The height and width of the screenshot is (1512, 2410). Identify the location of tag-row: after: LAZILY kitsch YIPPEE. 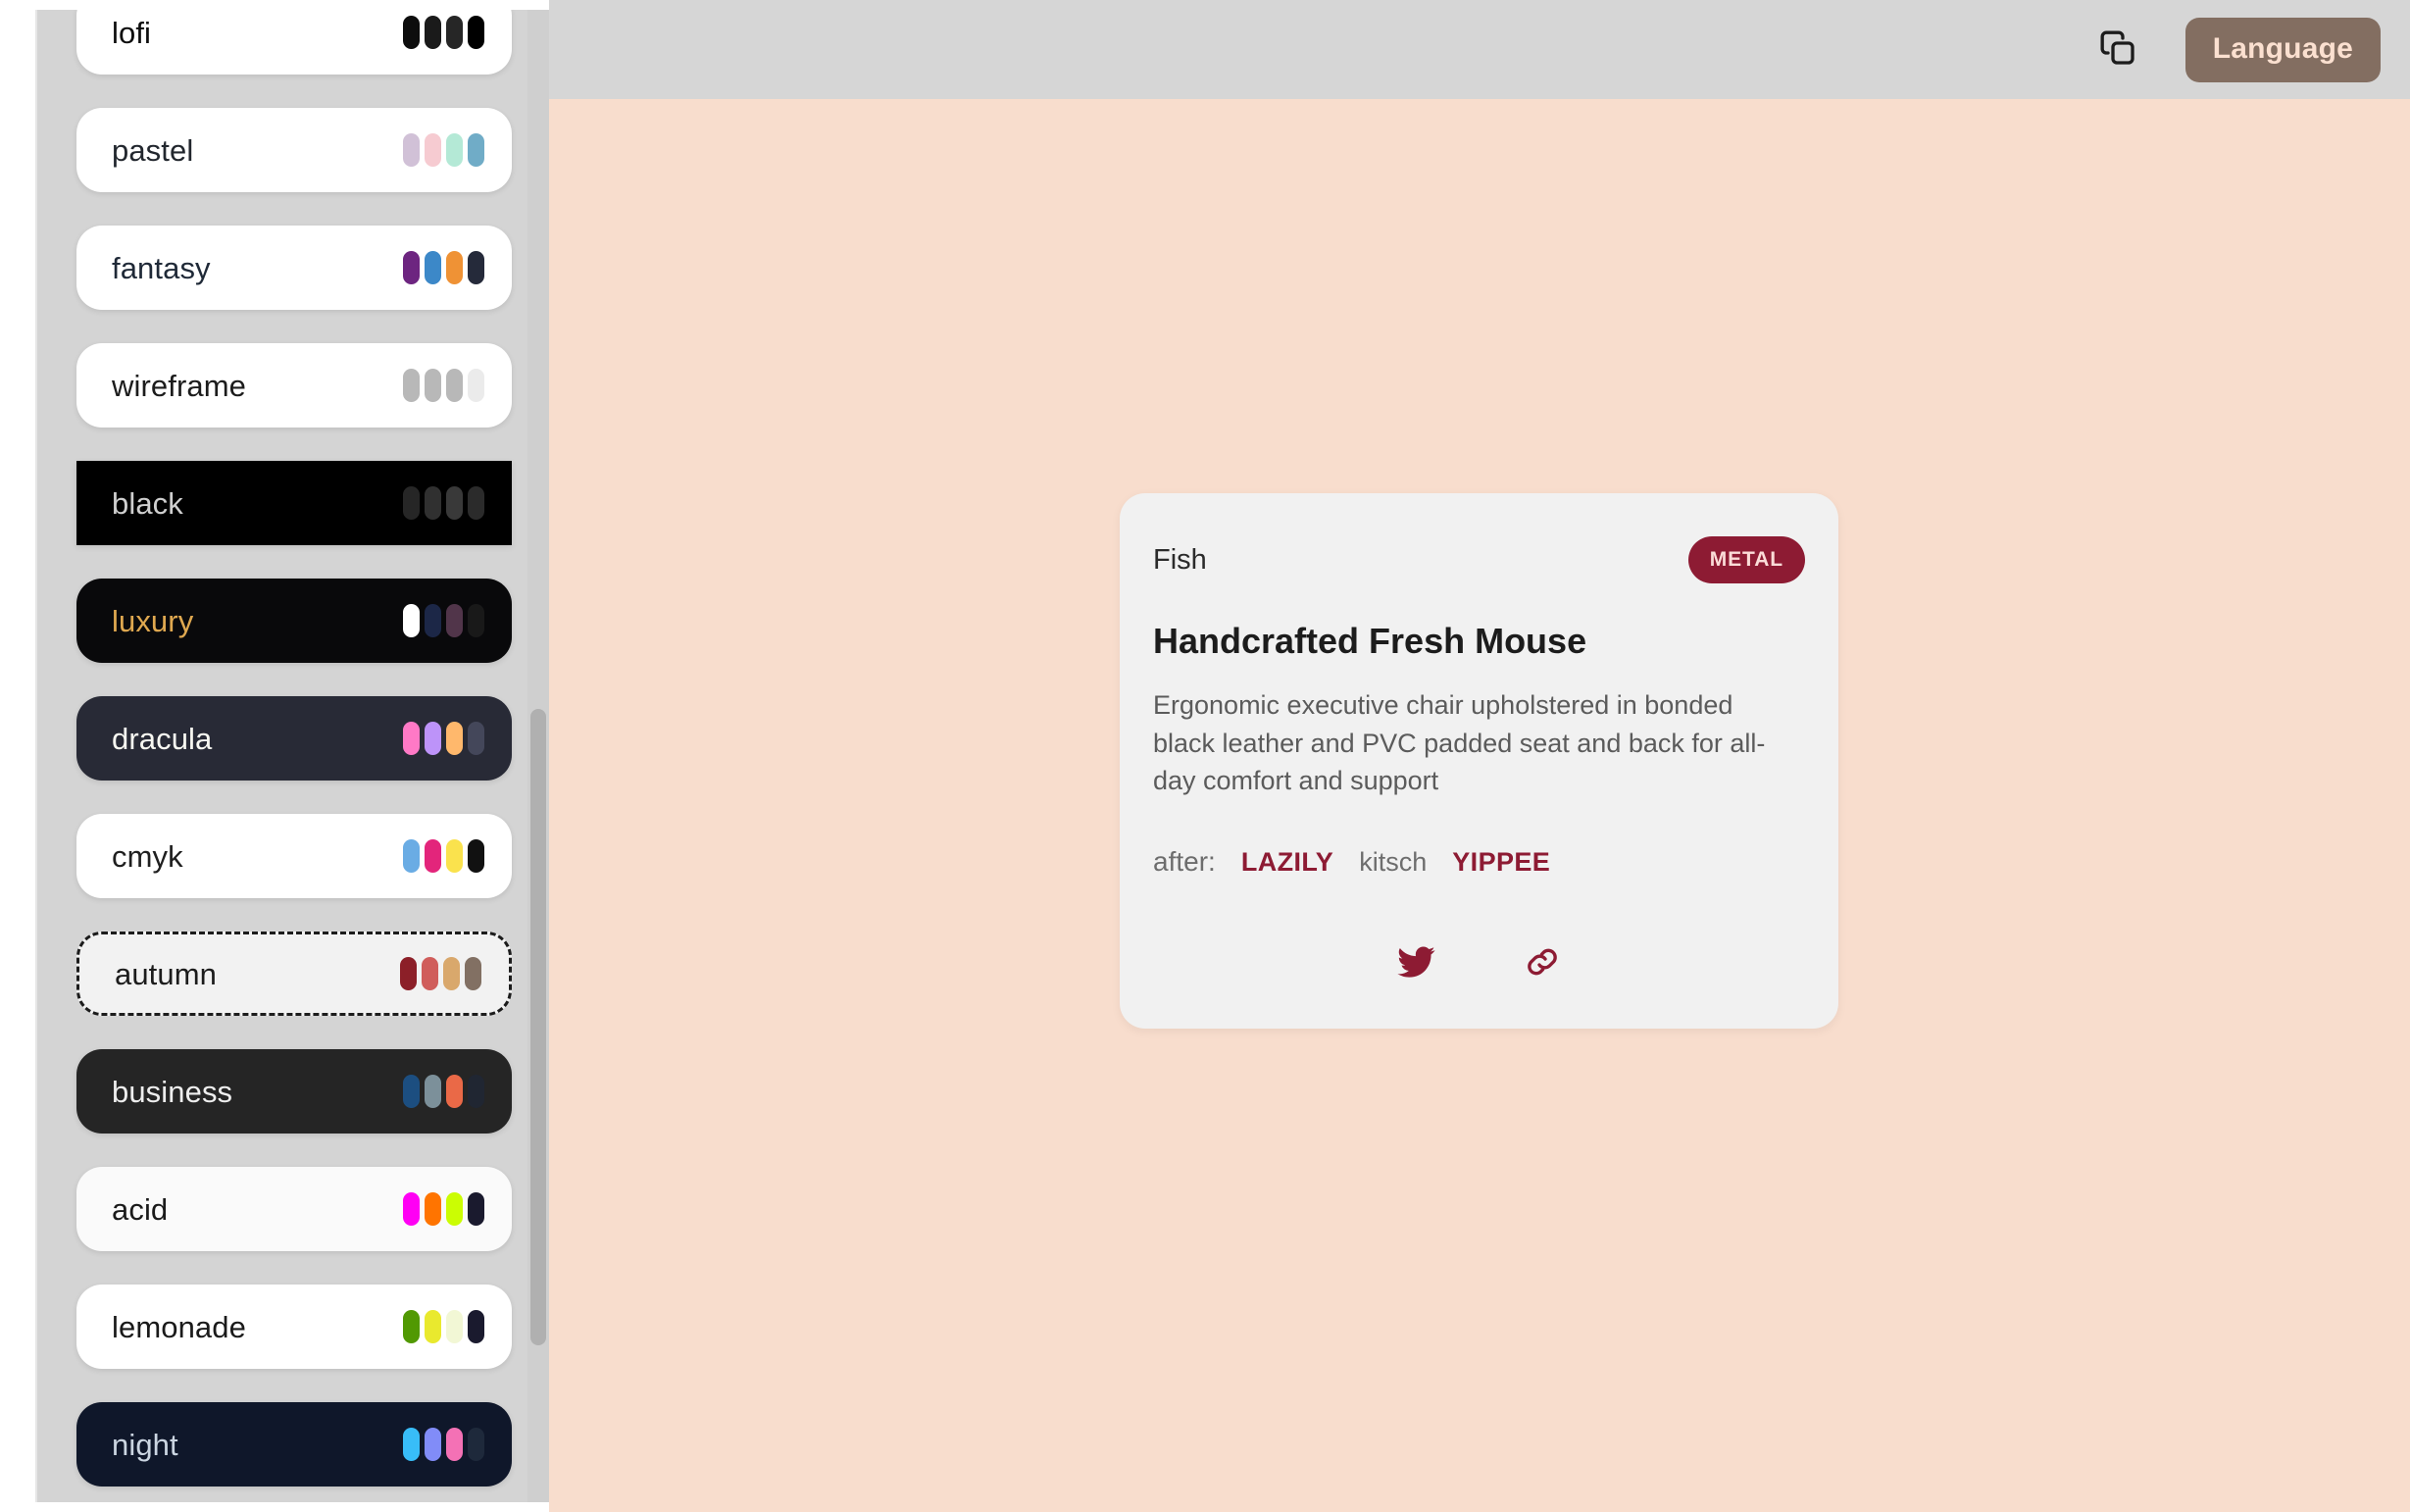
(1479, 862).